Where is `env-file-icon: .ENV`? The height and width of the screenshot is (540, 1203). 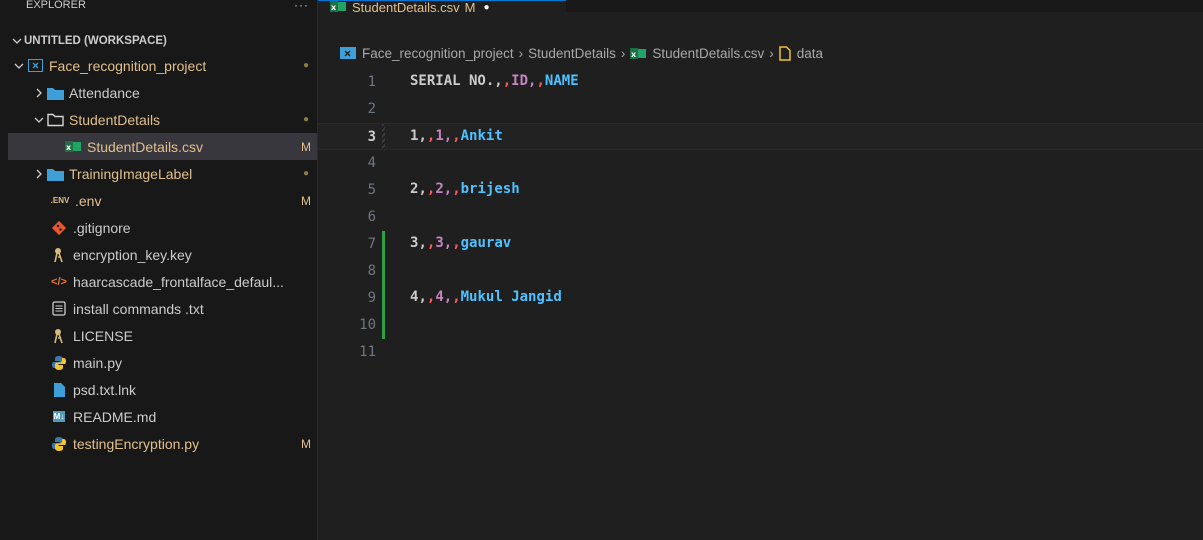 env-file-icon: .ENV is located at coordinates (60, 200).